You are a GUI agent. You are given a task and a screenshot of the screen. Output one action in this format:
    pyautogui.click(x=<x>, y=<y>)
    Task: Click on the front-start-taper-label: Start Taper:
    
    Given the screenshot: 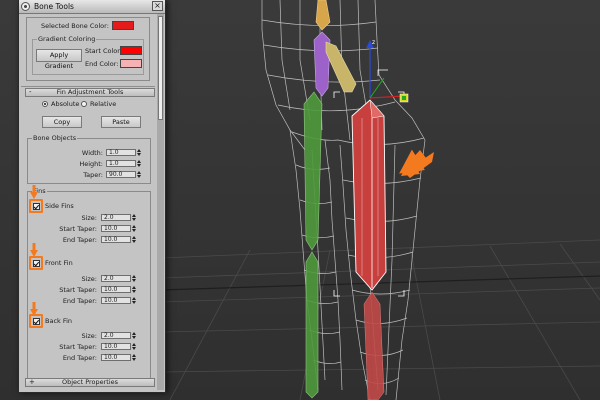 What is the action you would take?
    pyautogui.click(x=78, y=290)
    